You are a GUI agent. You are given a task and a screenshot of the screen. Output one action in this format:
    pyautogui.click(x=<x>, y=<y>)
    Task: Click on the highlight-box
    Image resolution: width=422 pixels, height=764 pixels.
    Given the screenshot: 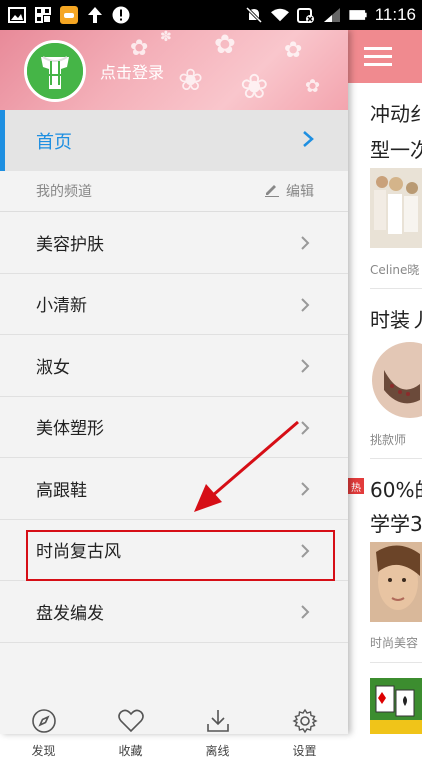 What is the action you would take?
    pyautogui.click(x=180, y=555)
    